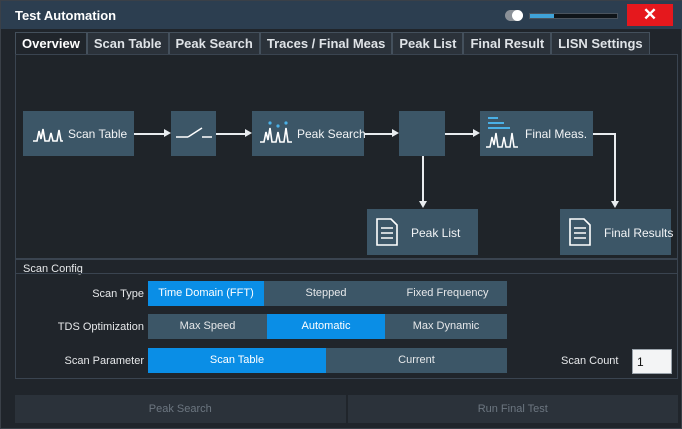 The image size is (682, 429). What do you see at coordinates (600, 43) in the screenshot?
I see `tab-lisn-settings: LISN Settings` at bounding box center [600, 43].